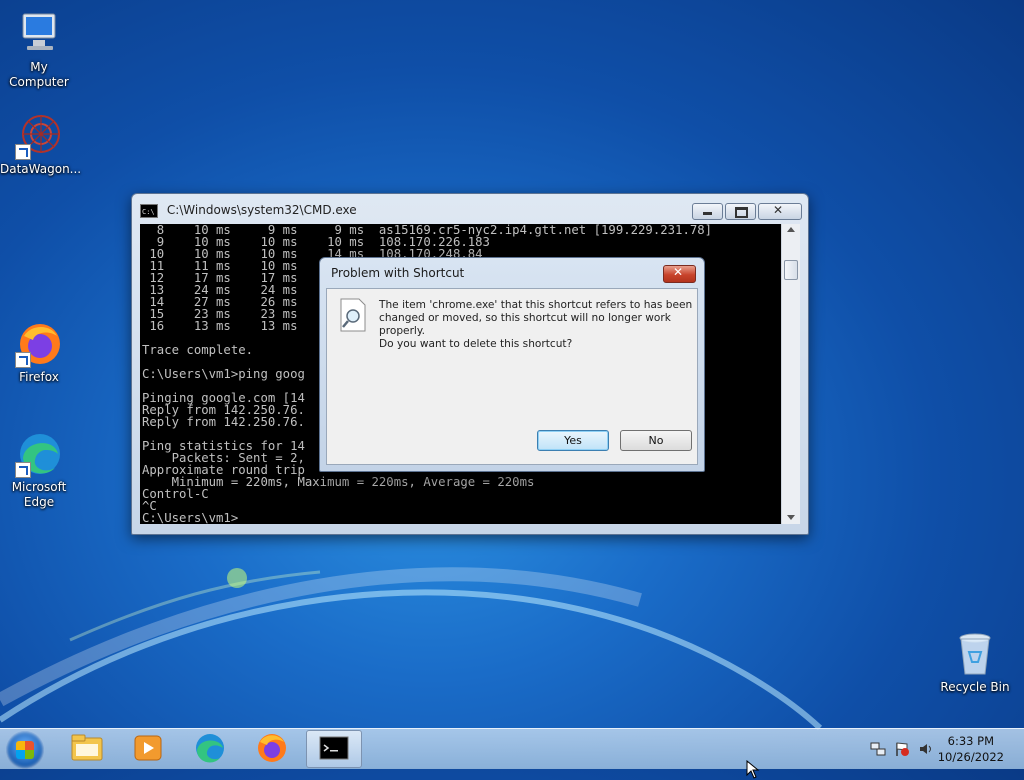 Image resolution: width=1024 pixels, height=780 pixels. I want to click on firefox-icon, so click(272, 748).